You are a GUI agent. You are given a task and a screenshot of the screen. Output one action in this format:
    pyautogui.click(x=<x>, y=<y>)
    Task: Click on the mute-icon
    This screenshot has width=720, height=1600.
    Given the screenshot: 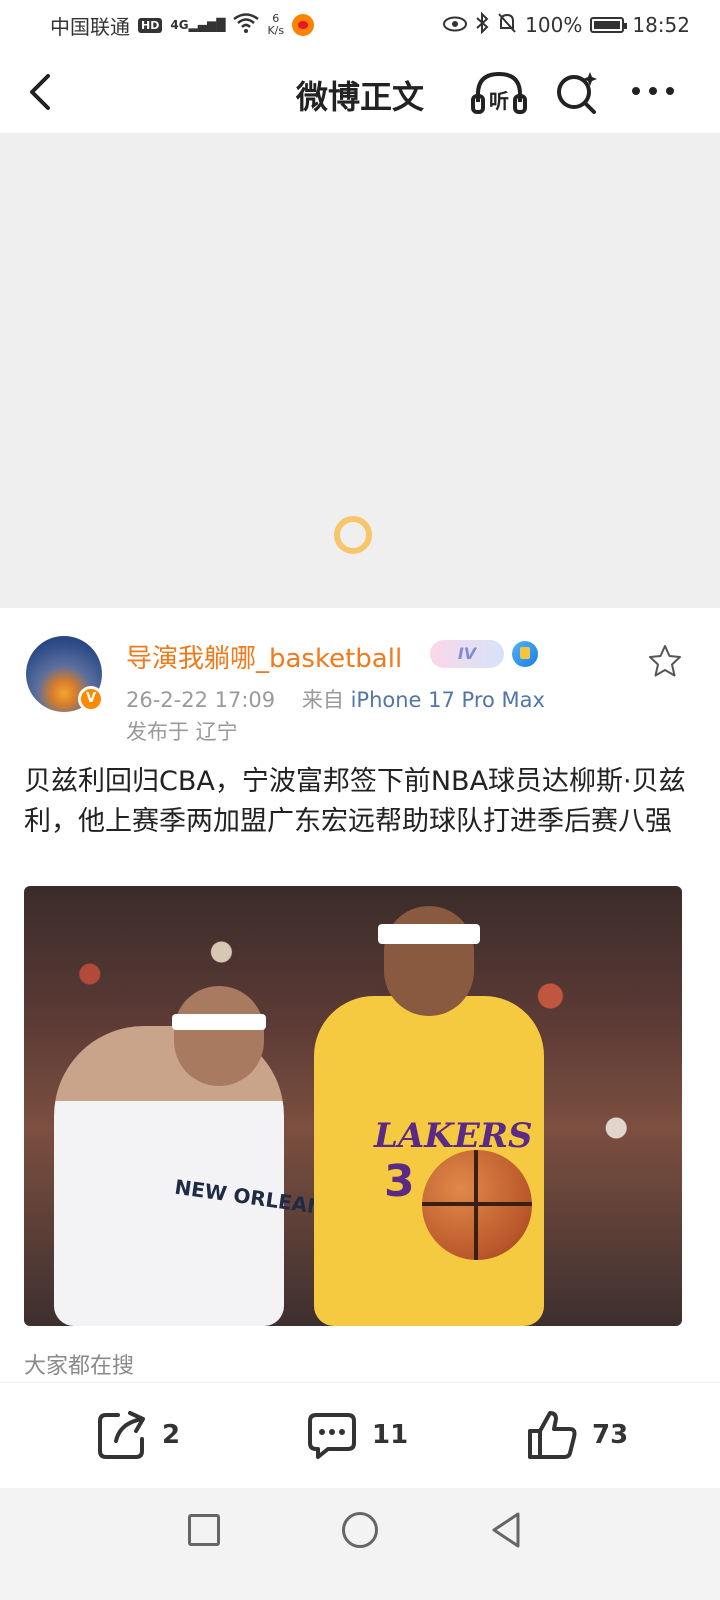 What is the action you would take?
    pyautogui.click(x=507, y=25)
    